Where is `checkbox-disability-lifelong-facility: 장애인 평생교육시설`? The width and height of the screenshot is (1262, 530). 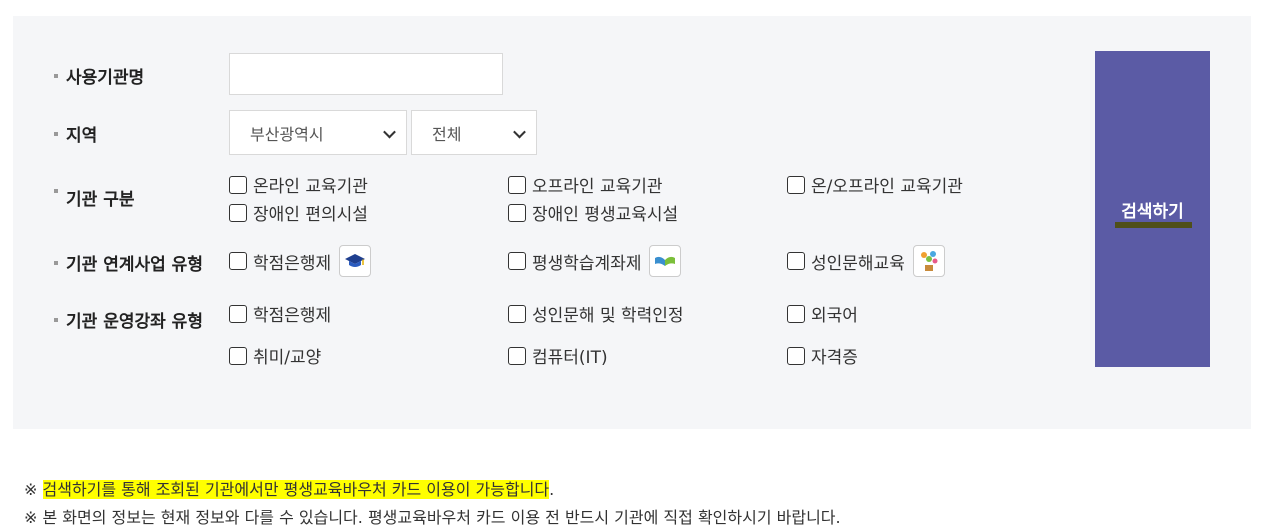 checkbox-disability-lifelong-facility: 장애인 평생교육시설 is located at coordinates (593, 212).